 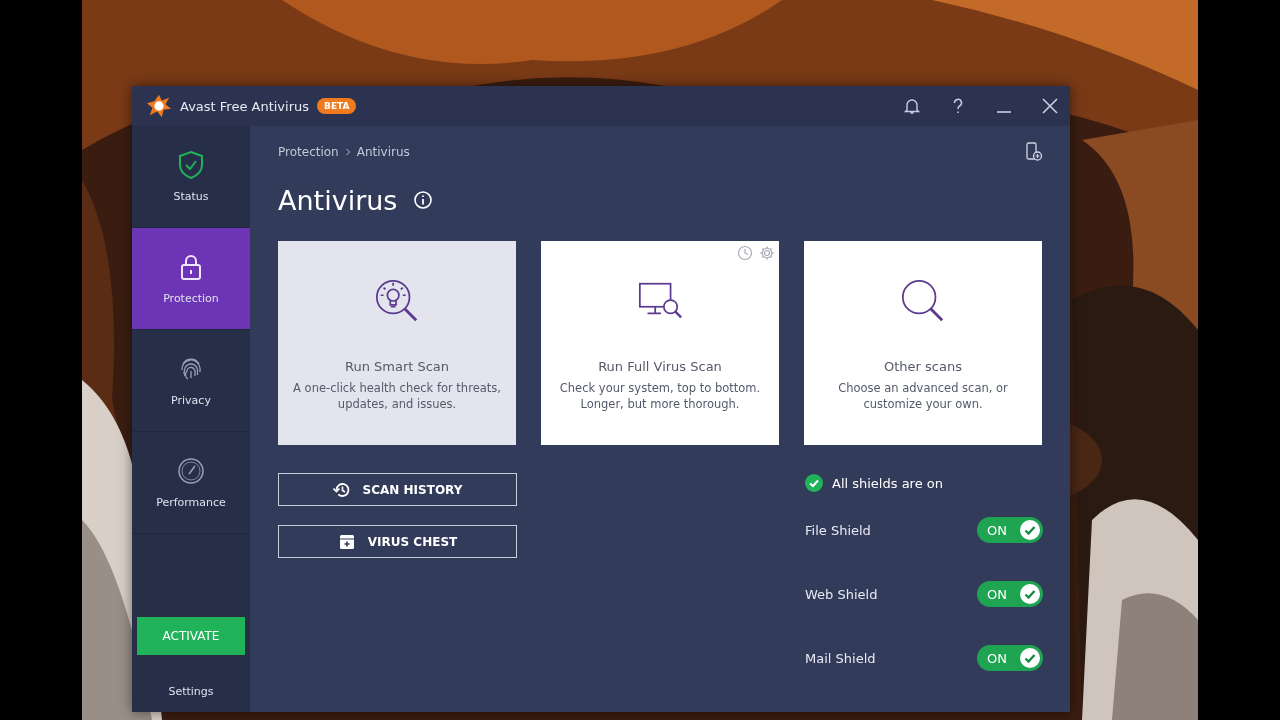 What do you see at coordinates (347, 152) in the screenshot?
I see `chevron-icon` at bounding box center [347, 152].